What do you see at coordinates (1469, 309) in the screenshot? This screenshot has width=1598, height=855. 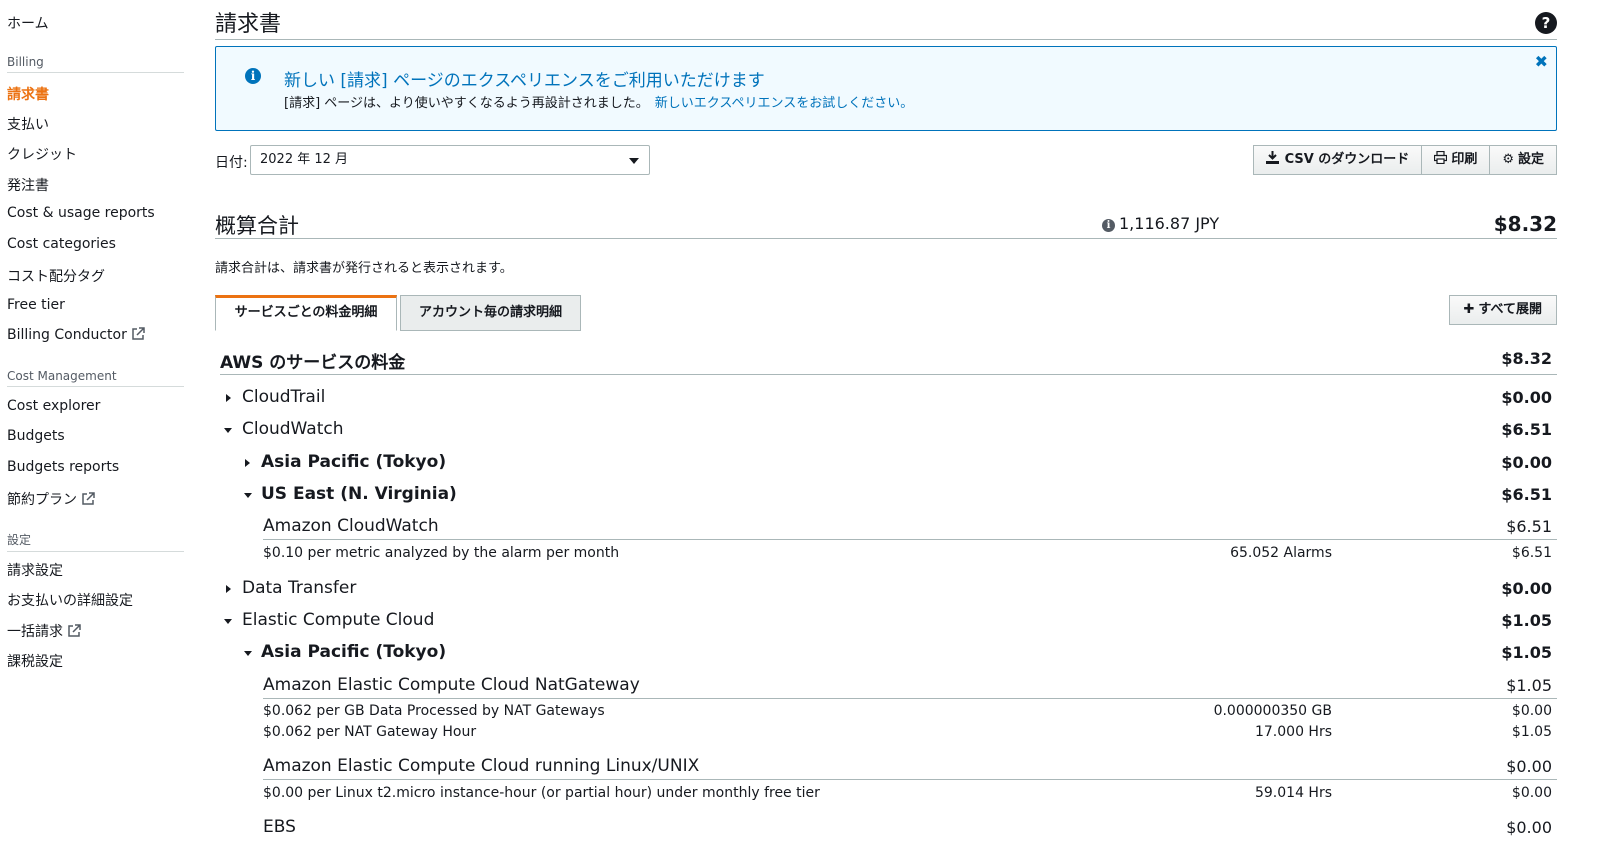 I see `plus-icon: ✚` at bounding box center [1469, 309].